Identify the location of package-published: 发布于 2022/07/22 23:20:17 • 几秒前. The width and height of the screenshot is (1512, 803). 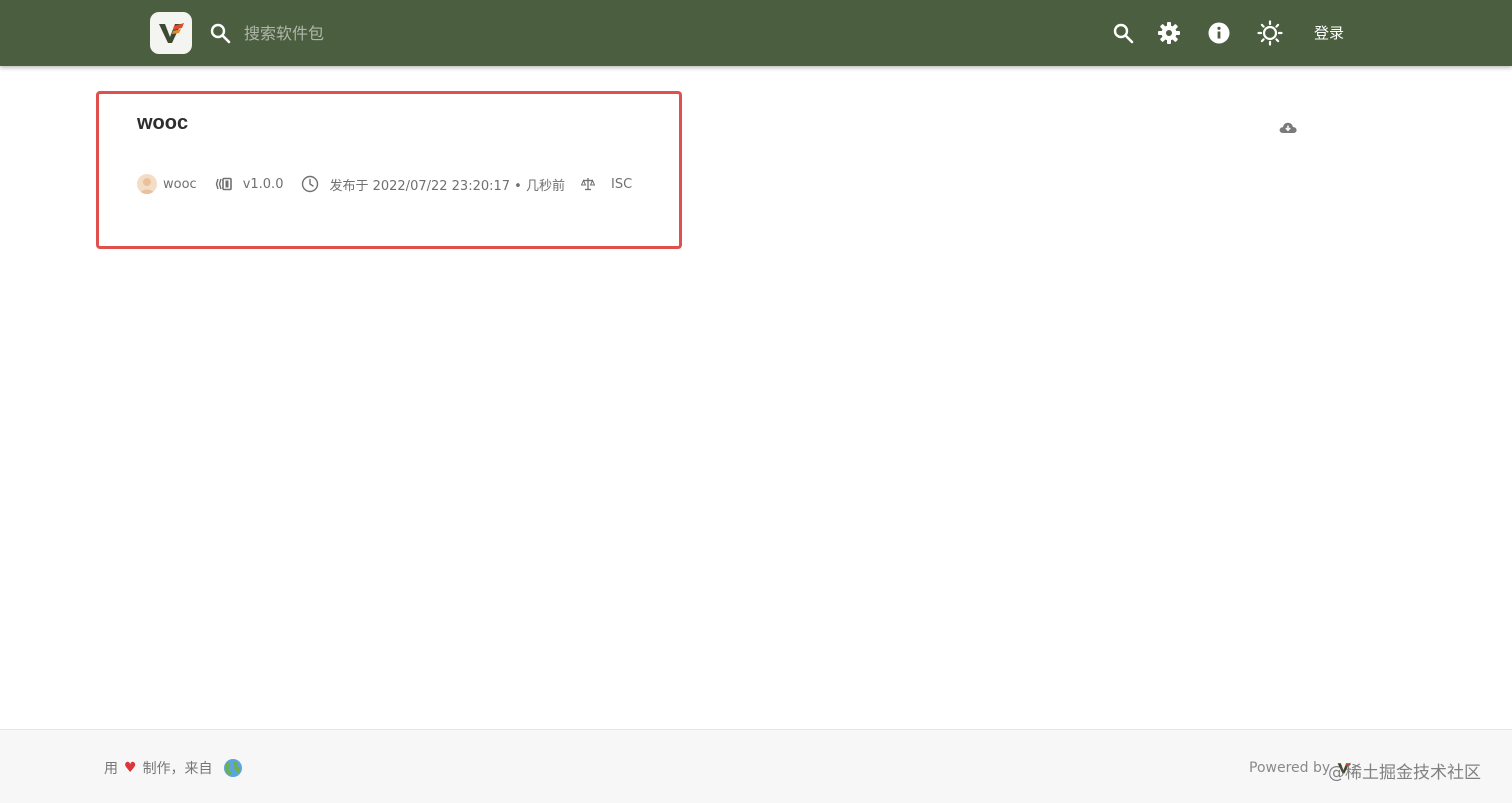
(433, 184).